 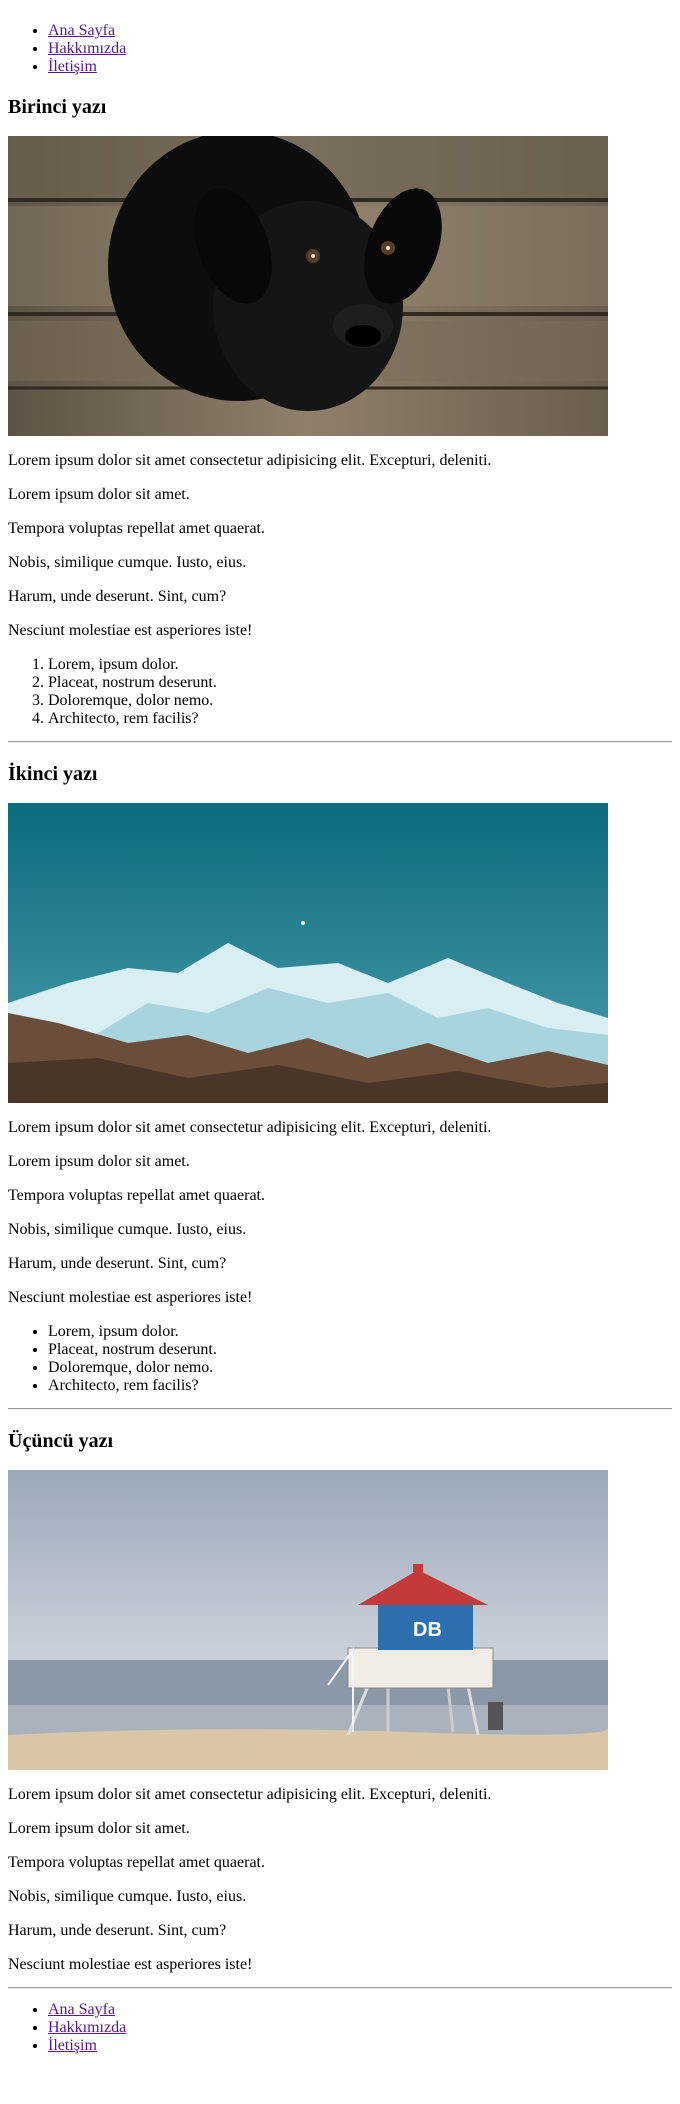 What do you see at coordinates (427, 1630) in the screenshot?
I see `svg-text: DB` at bounding box center [427, 1630].